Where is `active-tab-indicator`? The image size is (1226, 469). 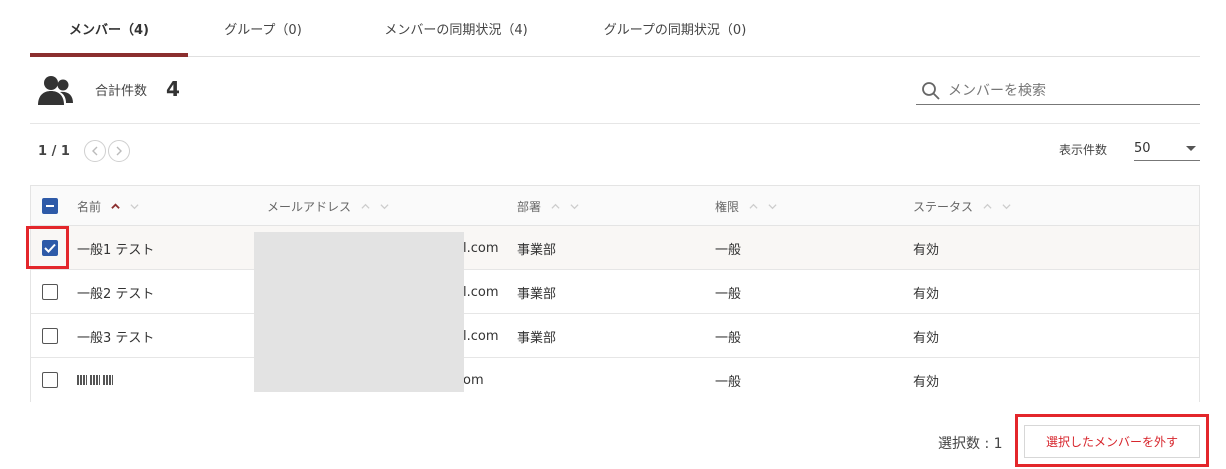
active-tab-indicator is located at coordinates (109, 55).